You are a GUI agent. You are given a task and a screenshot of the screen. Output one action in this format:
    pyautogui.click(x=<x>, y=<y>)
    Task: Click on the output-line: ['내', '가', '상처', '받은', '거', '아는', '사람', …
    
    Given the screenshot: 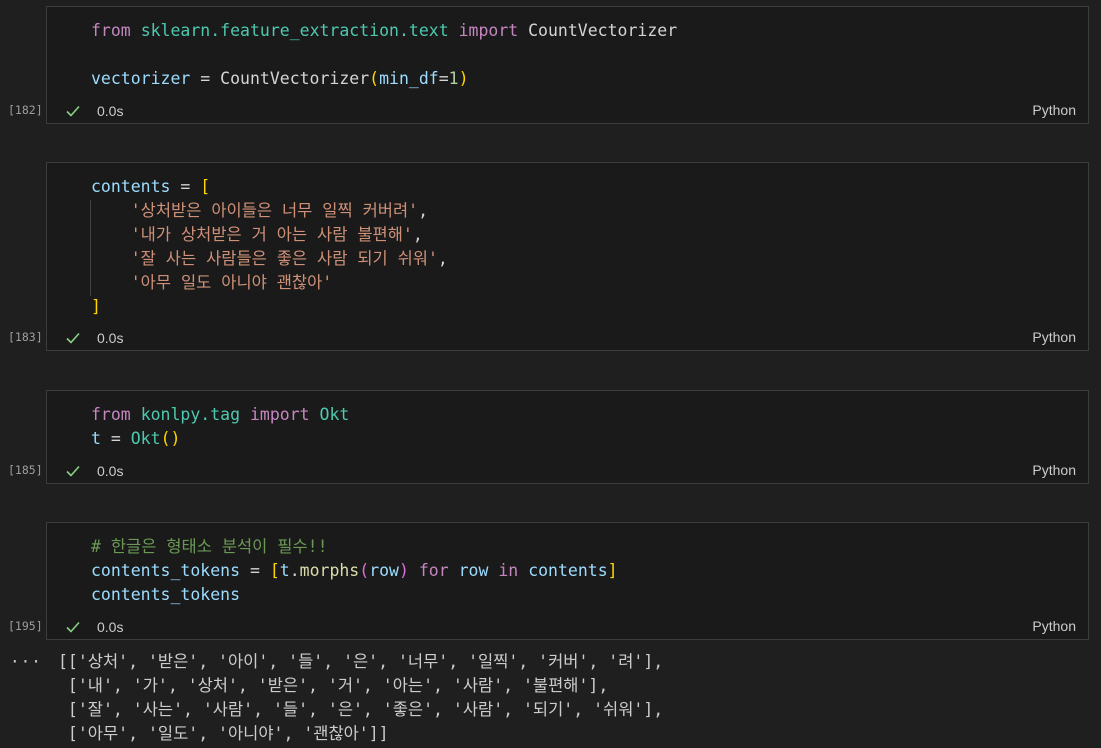 What is the action you would take?
    pyautogui.click(x=333, y=685)
    